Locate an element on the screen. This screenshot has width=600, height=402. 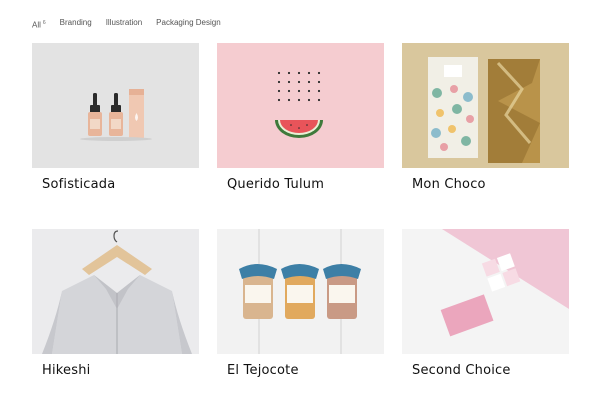
watermelon-image is located at coordinates (300, 105).